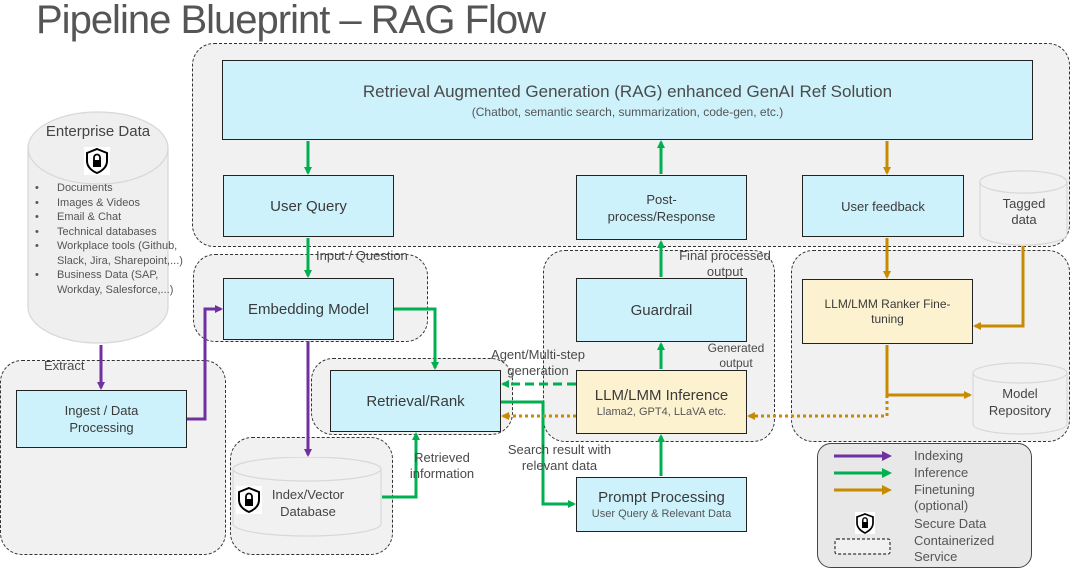  Describe the element at coordinates (110, 188) in the screenshot. I see `enterprise-data-item: Documents` at that location.